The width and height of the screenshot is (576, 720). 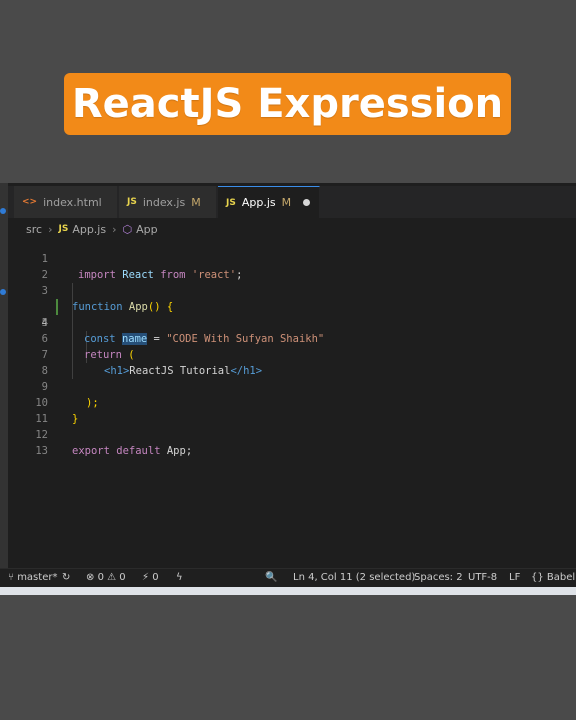 What do you see at coordinates (89, 229) in the screenshot?
I see `breadcrumb-file: App.js` at bounding box center [89, 229].